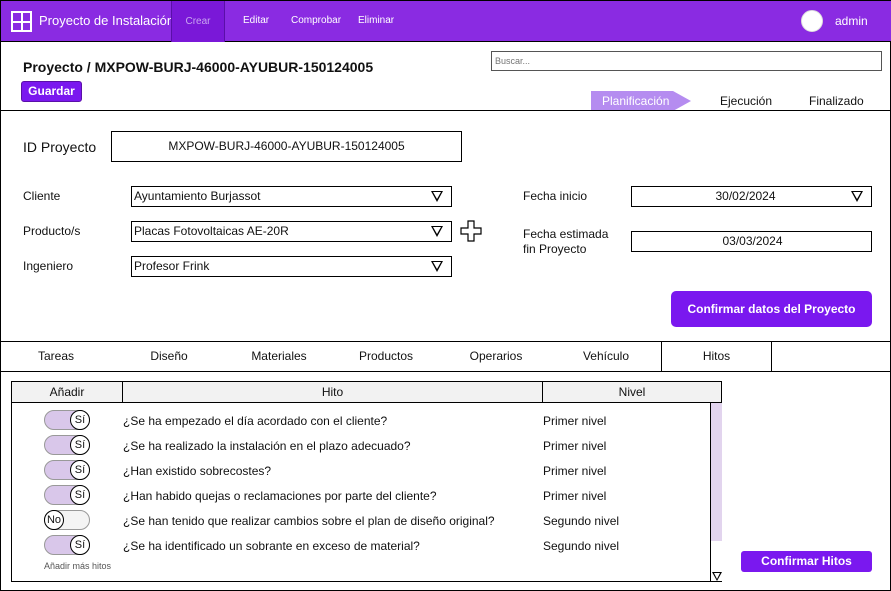 The image size is (891, 591). I want to click on search-input, so click(686, 61).